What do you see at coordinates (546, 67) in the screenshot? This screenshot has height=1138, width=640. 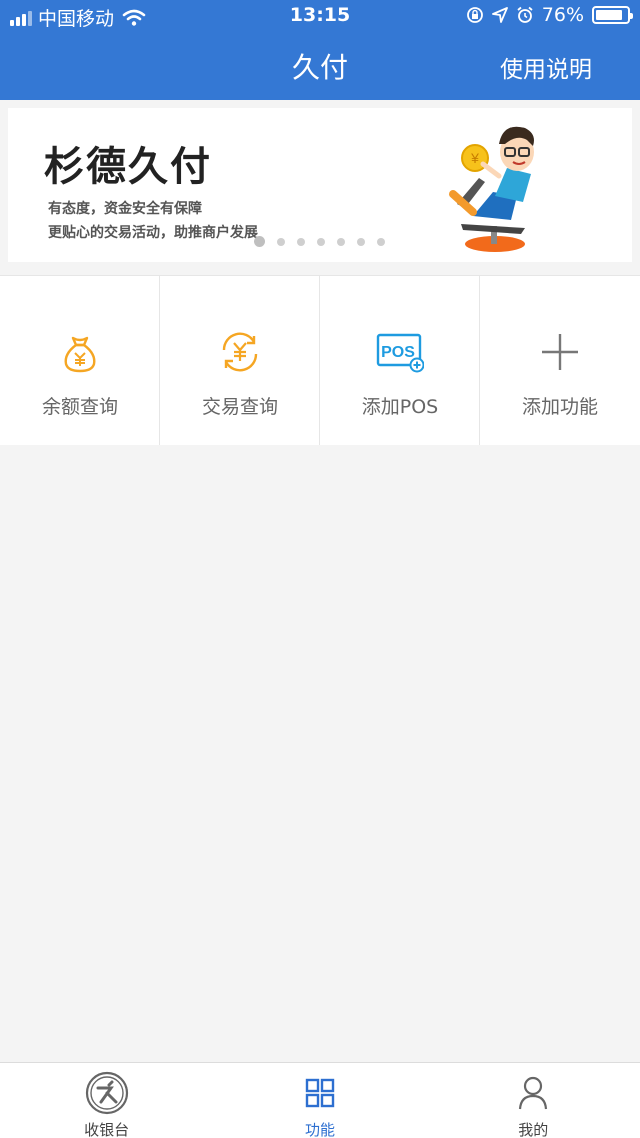 I see `instructions-link: 使用说明` at bounding box center [546, 67].